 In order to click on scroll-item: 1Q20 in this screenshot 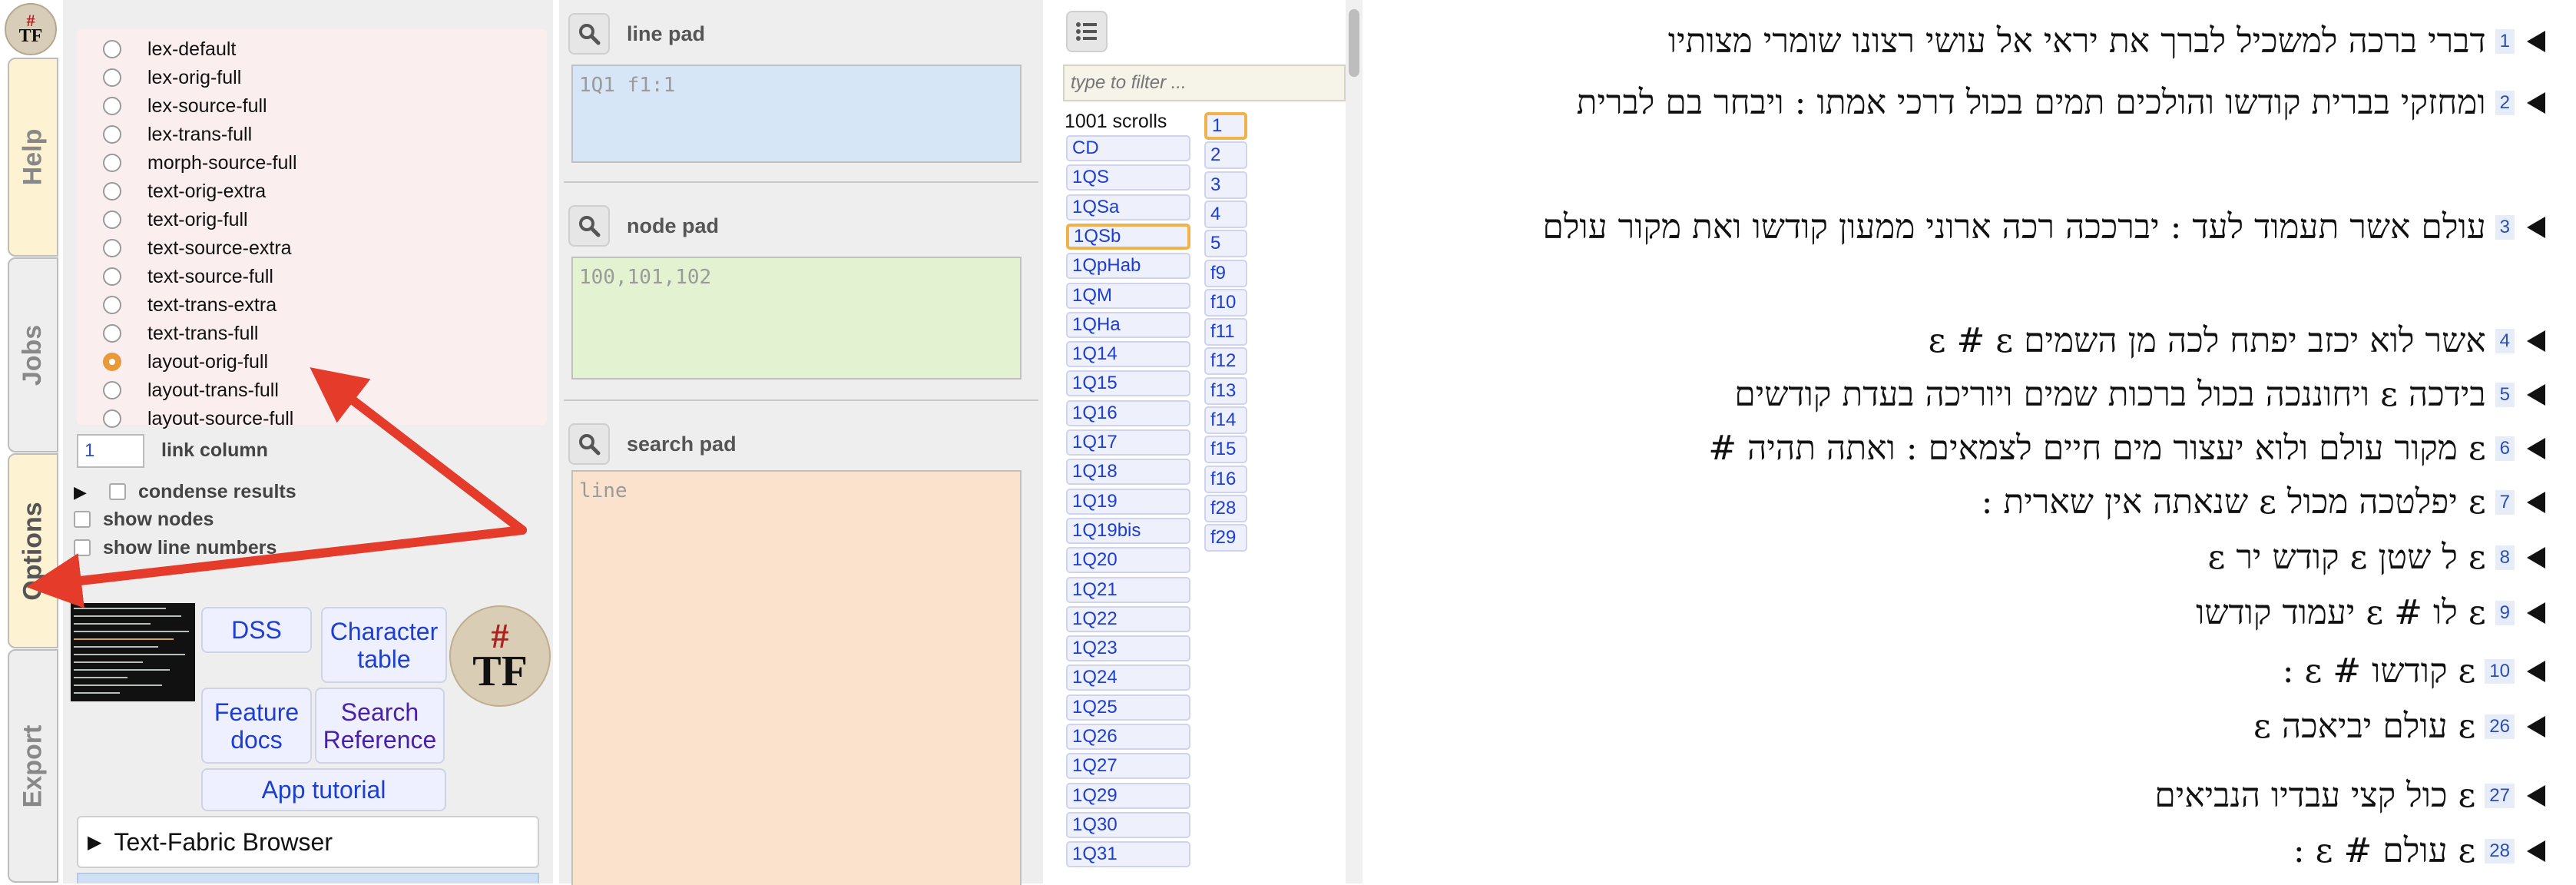, I will do `click(1128, 560)`.